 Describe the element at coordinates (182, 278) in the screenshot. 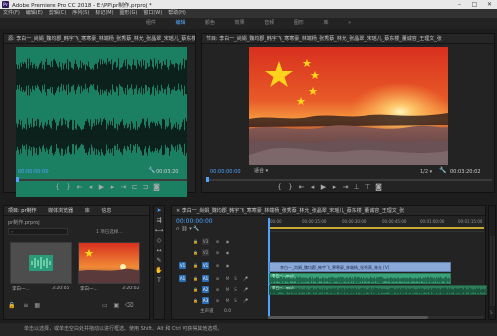

I see `source-patch-a1: A1` at that location.